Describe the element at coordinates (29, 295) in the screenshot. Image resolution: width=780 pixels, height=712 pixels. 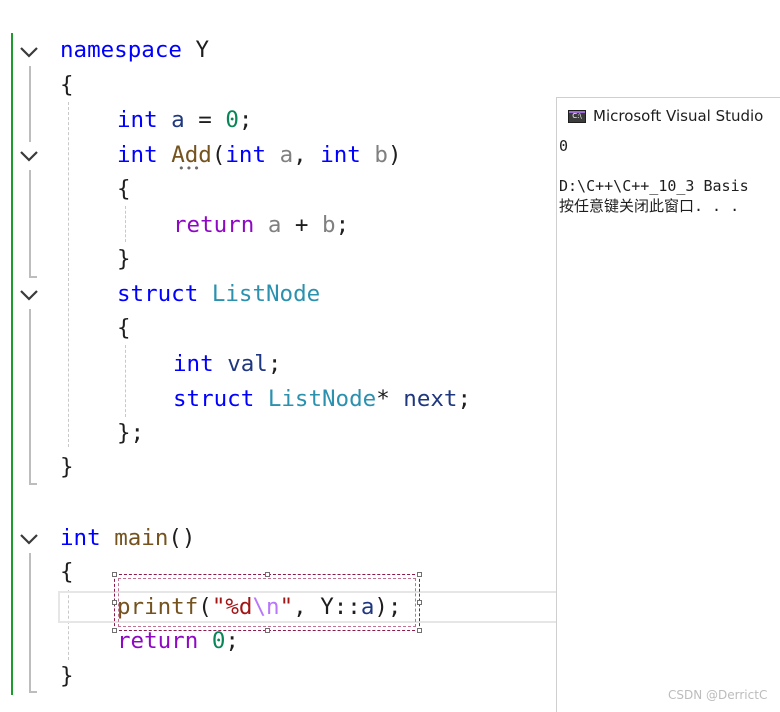
I see `fold-toggle-struct-icon` at that location.